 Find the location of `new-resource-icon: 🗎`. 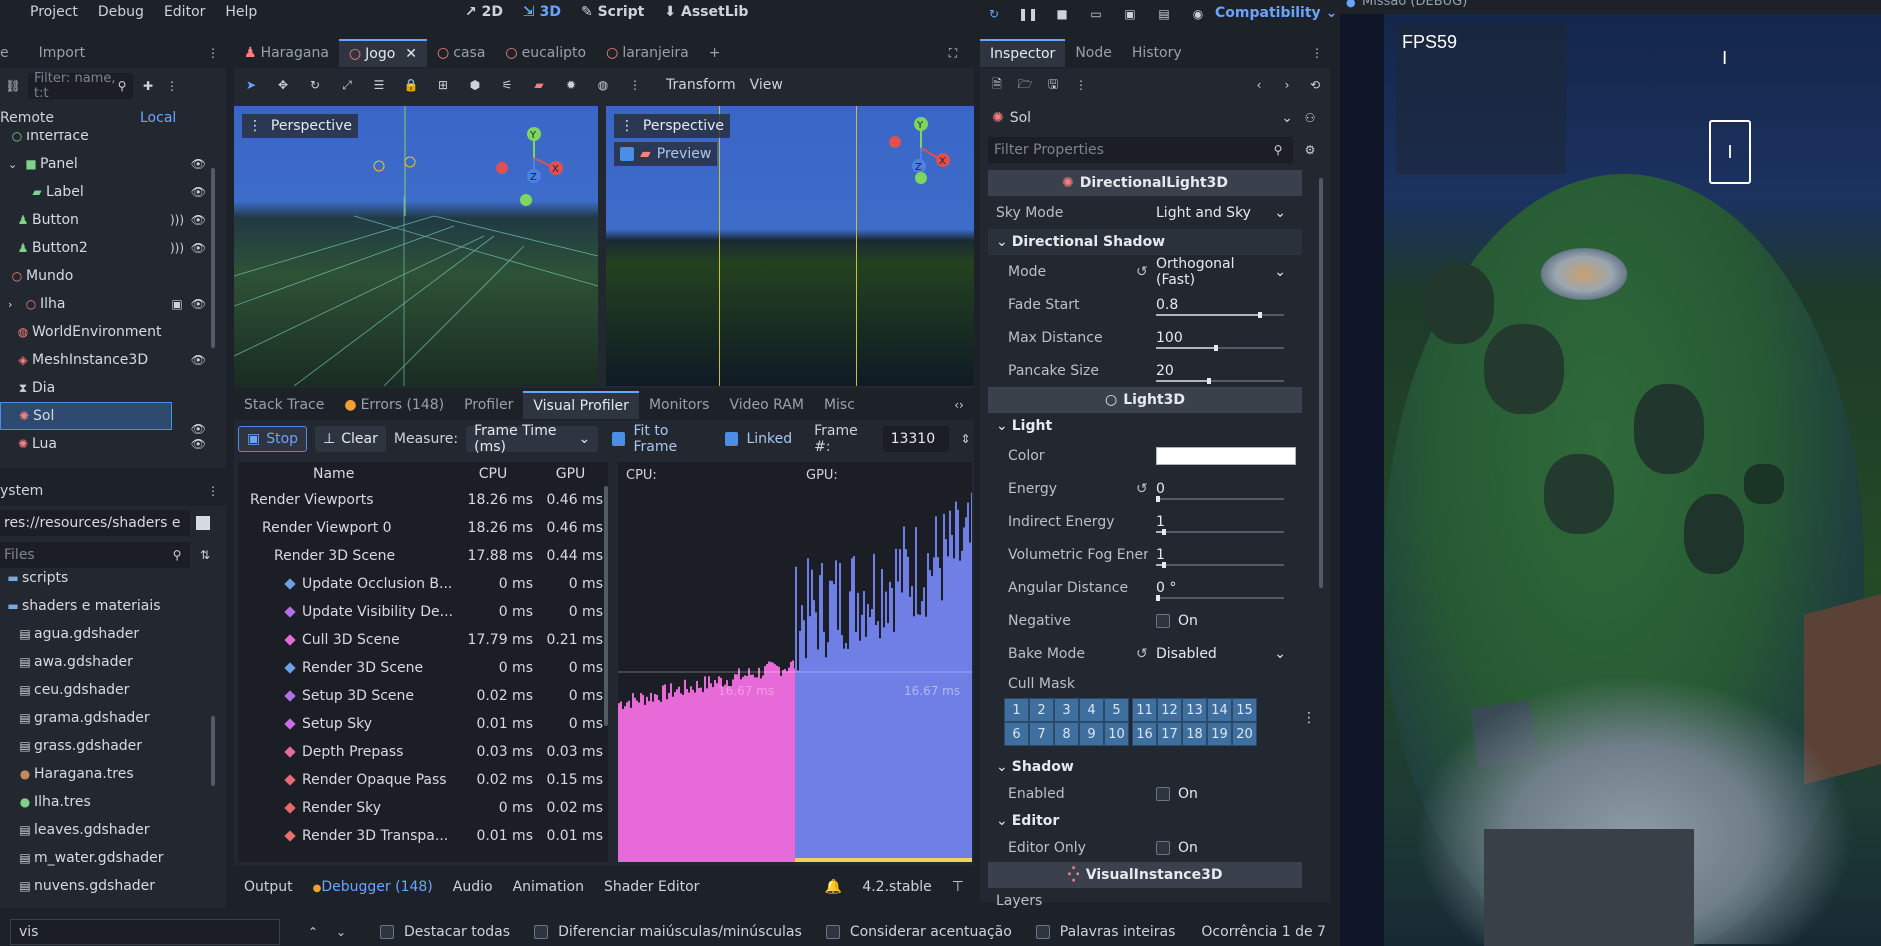

new-resource-icon: 🗎 is located at coordinates (997, 85).